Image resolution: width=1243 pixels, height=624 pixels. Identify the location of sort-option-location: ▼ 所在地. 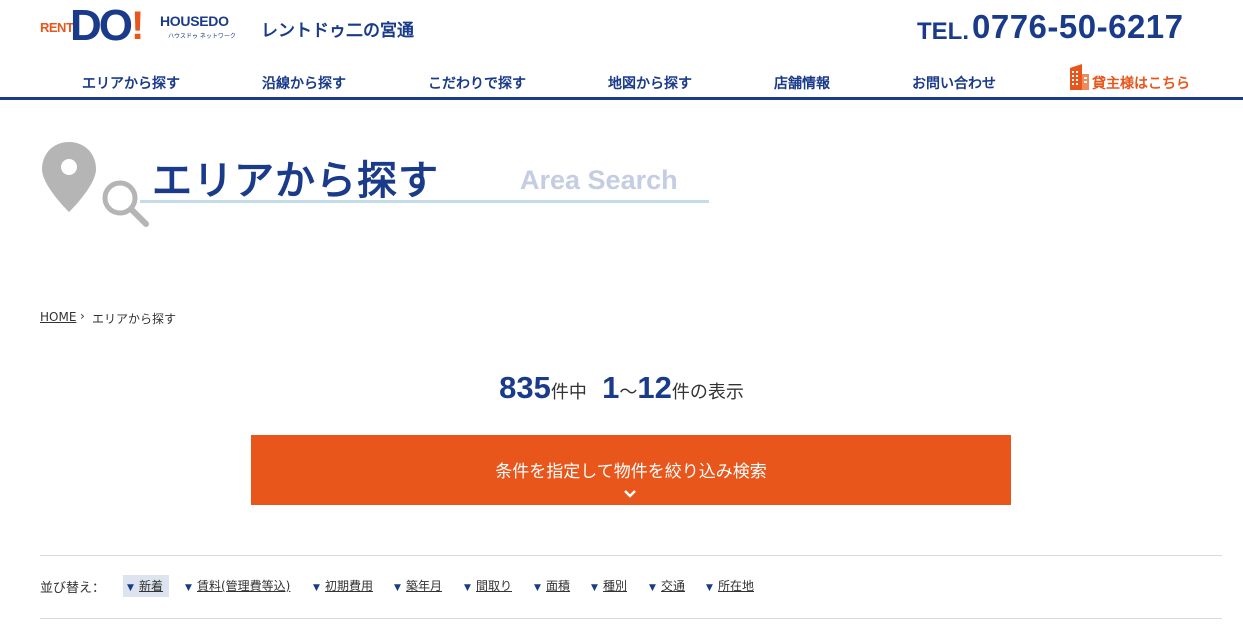
(730, 586).